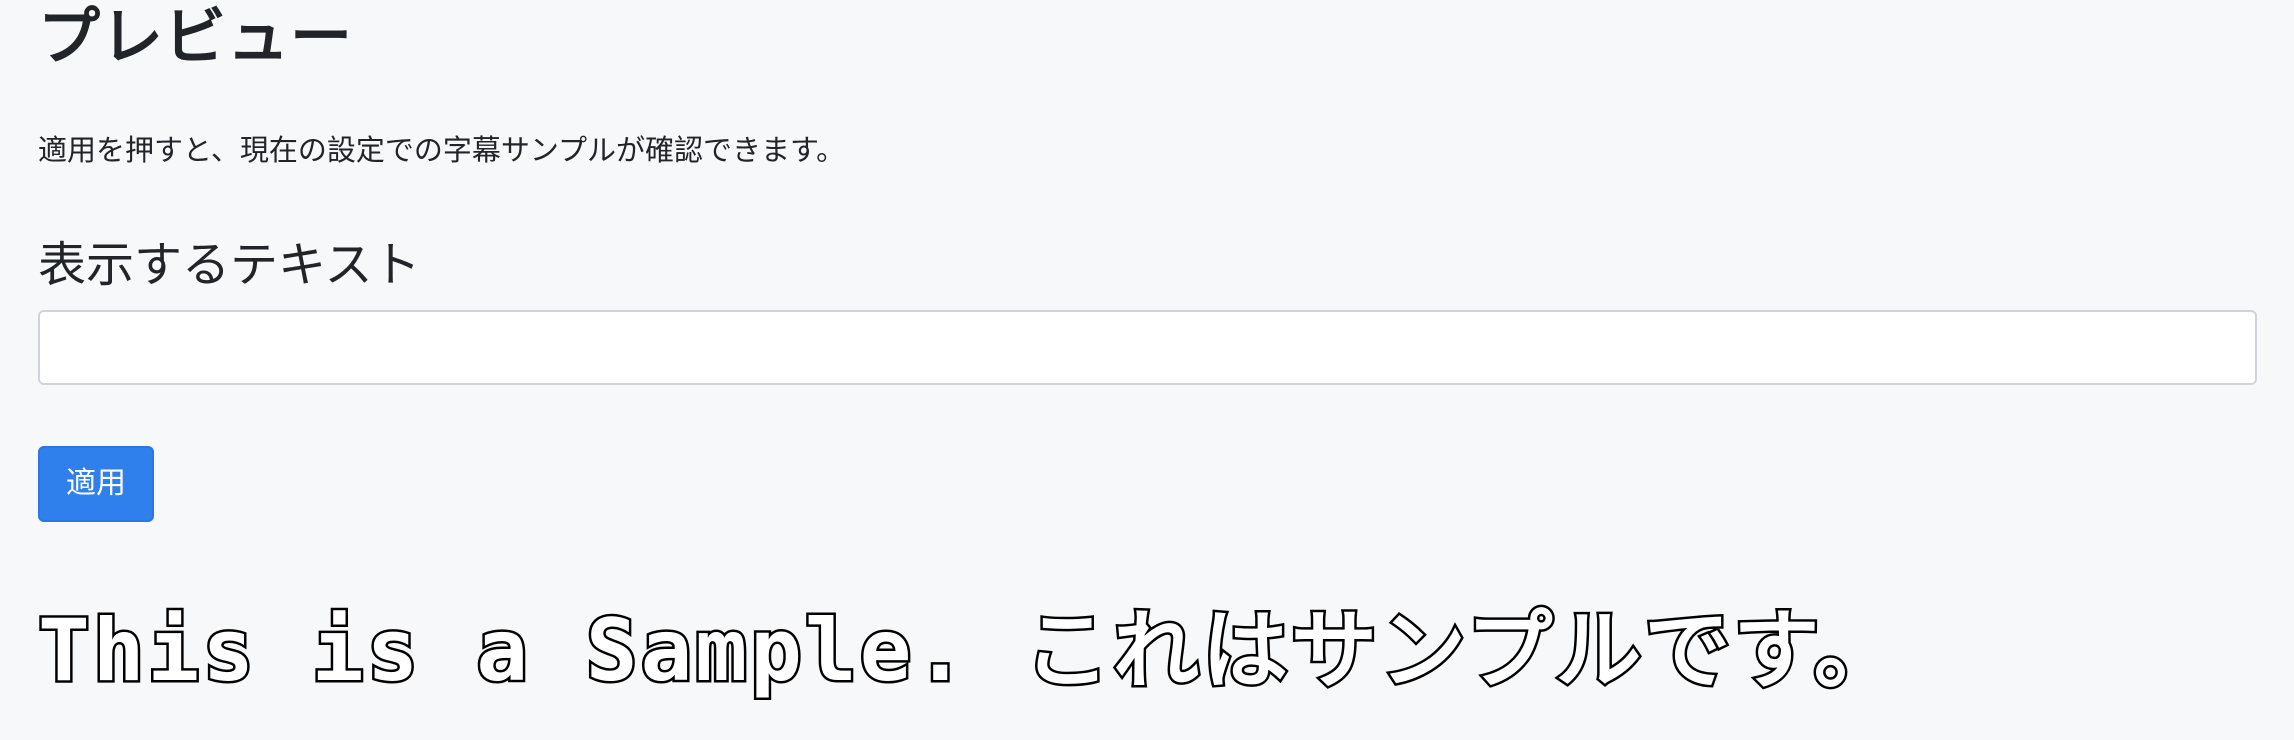 The image size is (2294, 740). I want to click on display-text-input, so click(1147, 347).